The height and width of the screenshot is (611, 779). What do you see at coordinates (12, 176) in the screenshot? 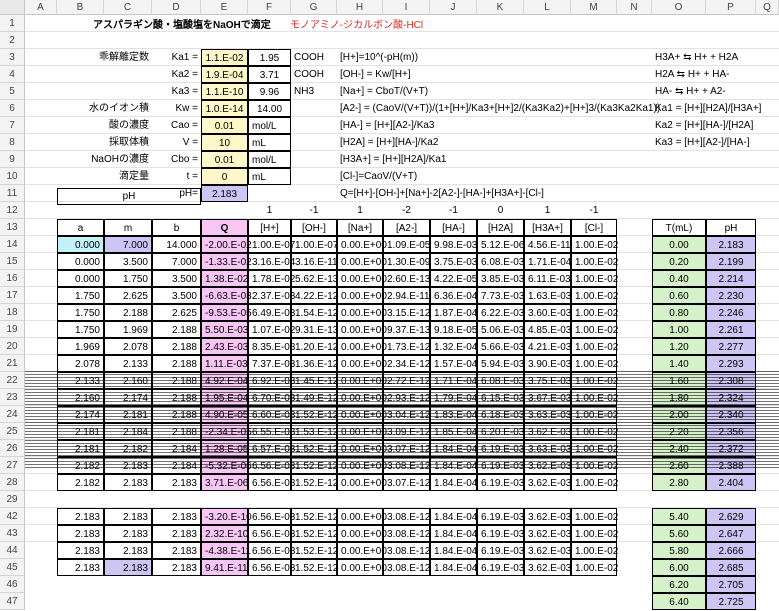
I see `row-header-10: 10` at bounding box center [12, 176].